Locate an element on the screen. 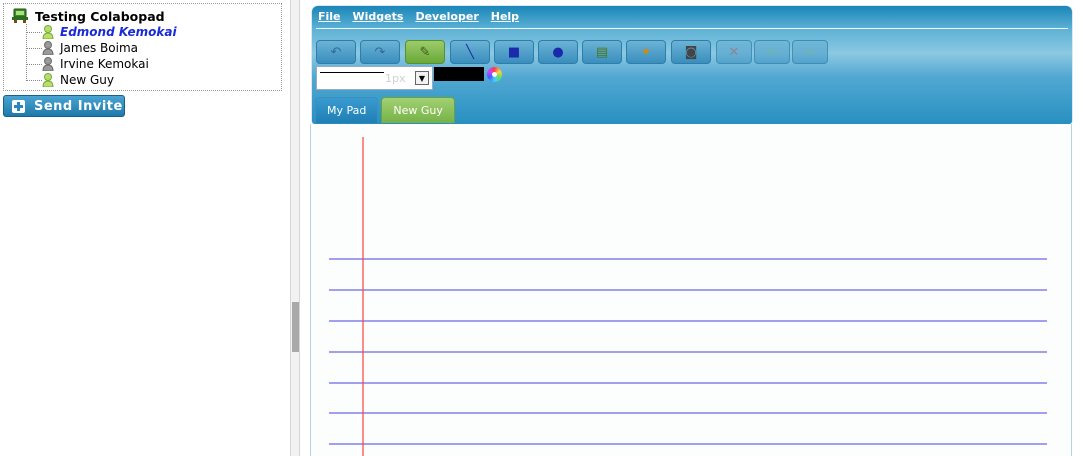 The width and height of the screenshot is (1086, 456). member-name: Edmond Kemokai is located at coordinates (118, 32).